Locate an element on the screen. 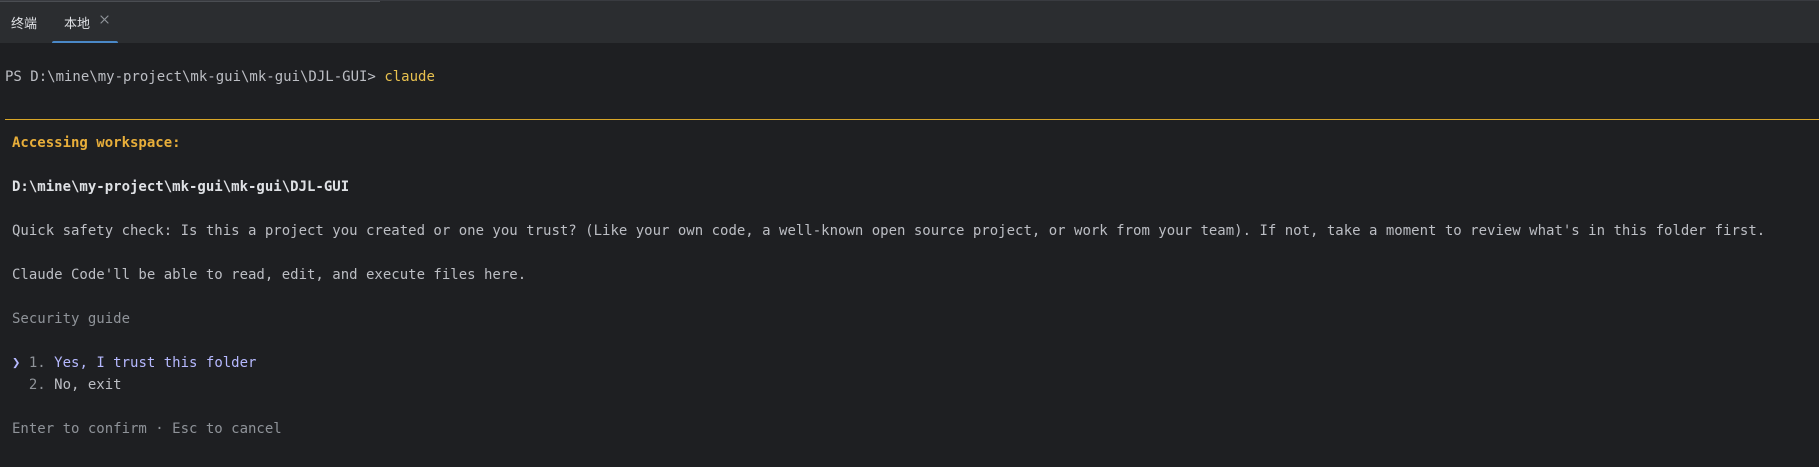 This screenshot has height=467, width=1819. security-guide-link: Security guide is located at coordinates (71, 319).